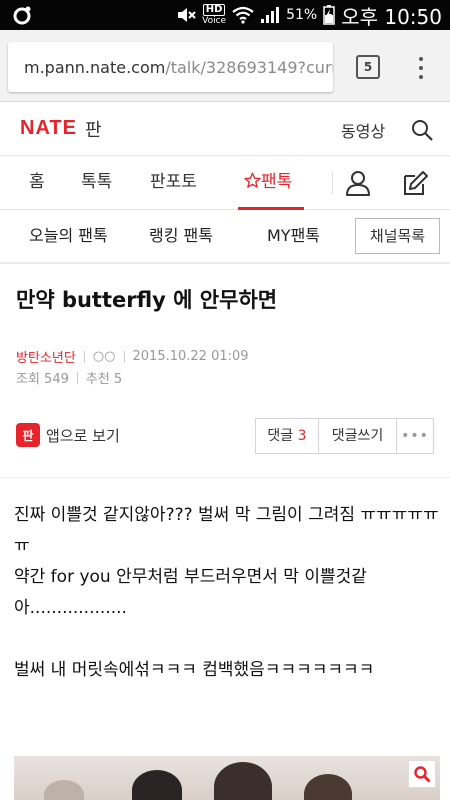 The width and height of the screenshot is (450, 800). I want to click on nav-fantok: 팬톡, so click(271, 183).